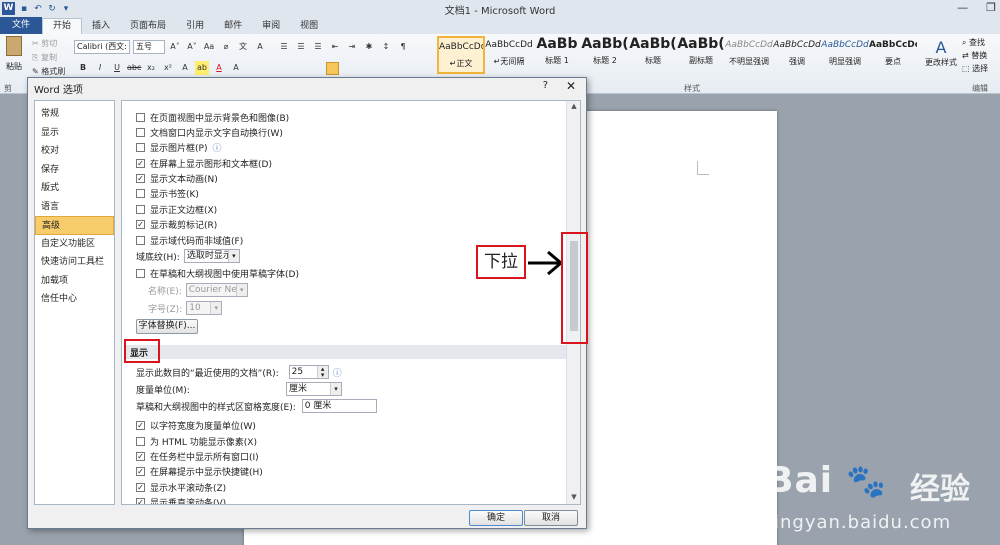  I want to click on grow-font-icon: A˄, so click(175, 47).